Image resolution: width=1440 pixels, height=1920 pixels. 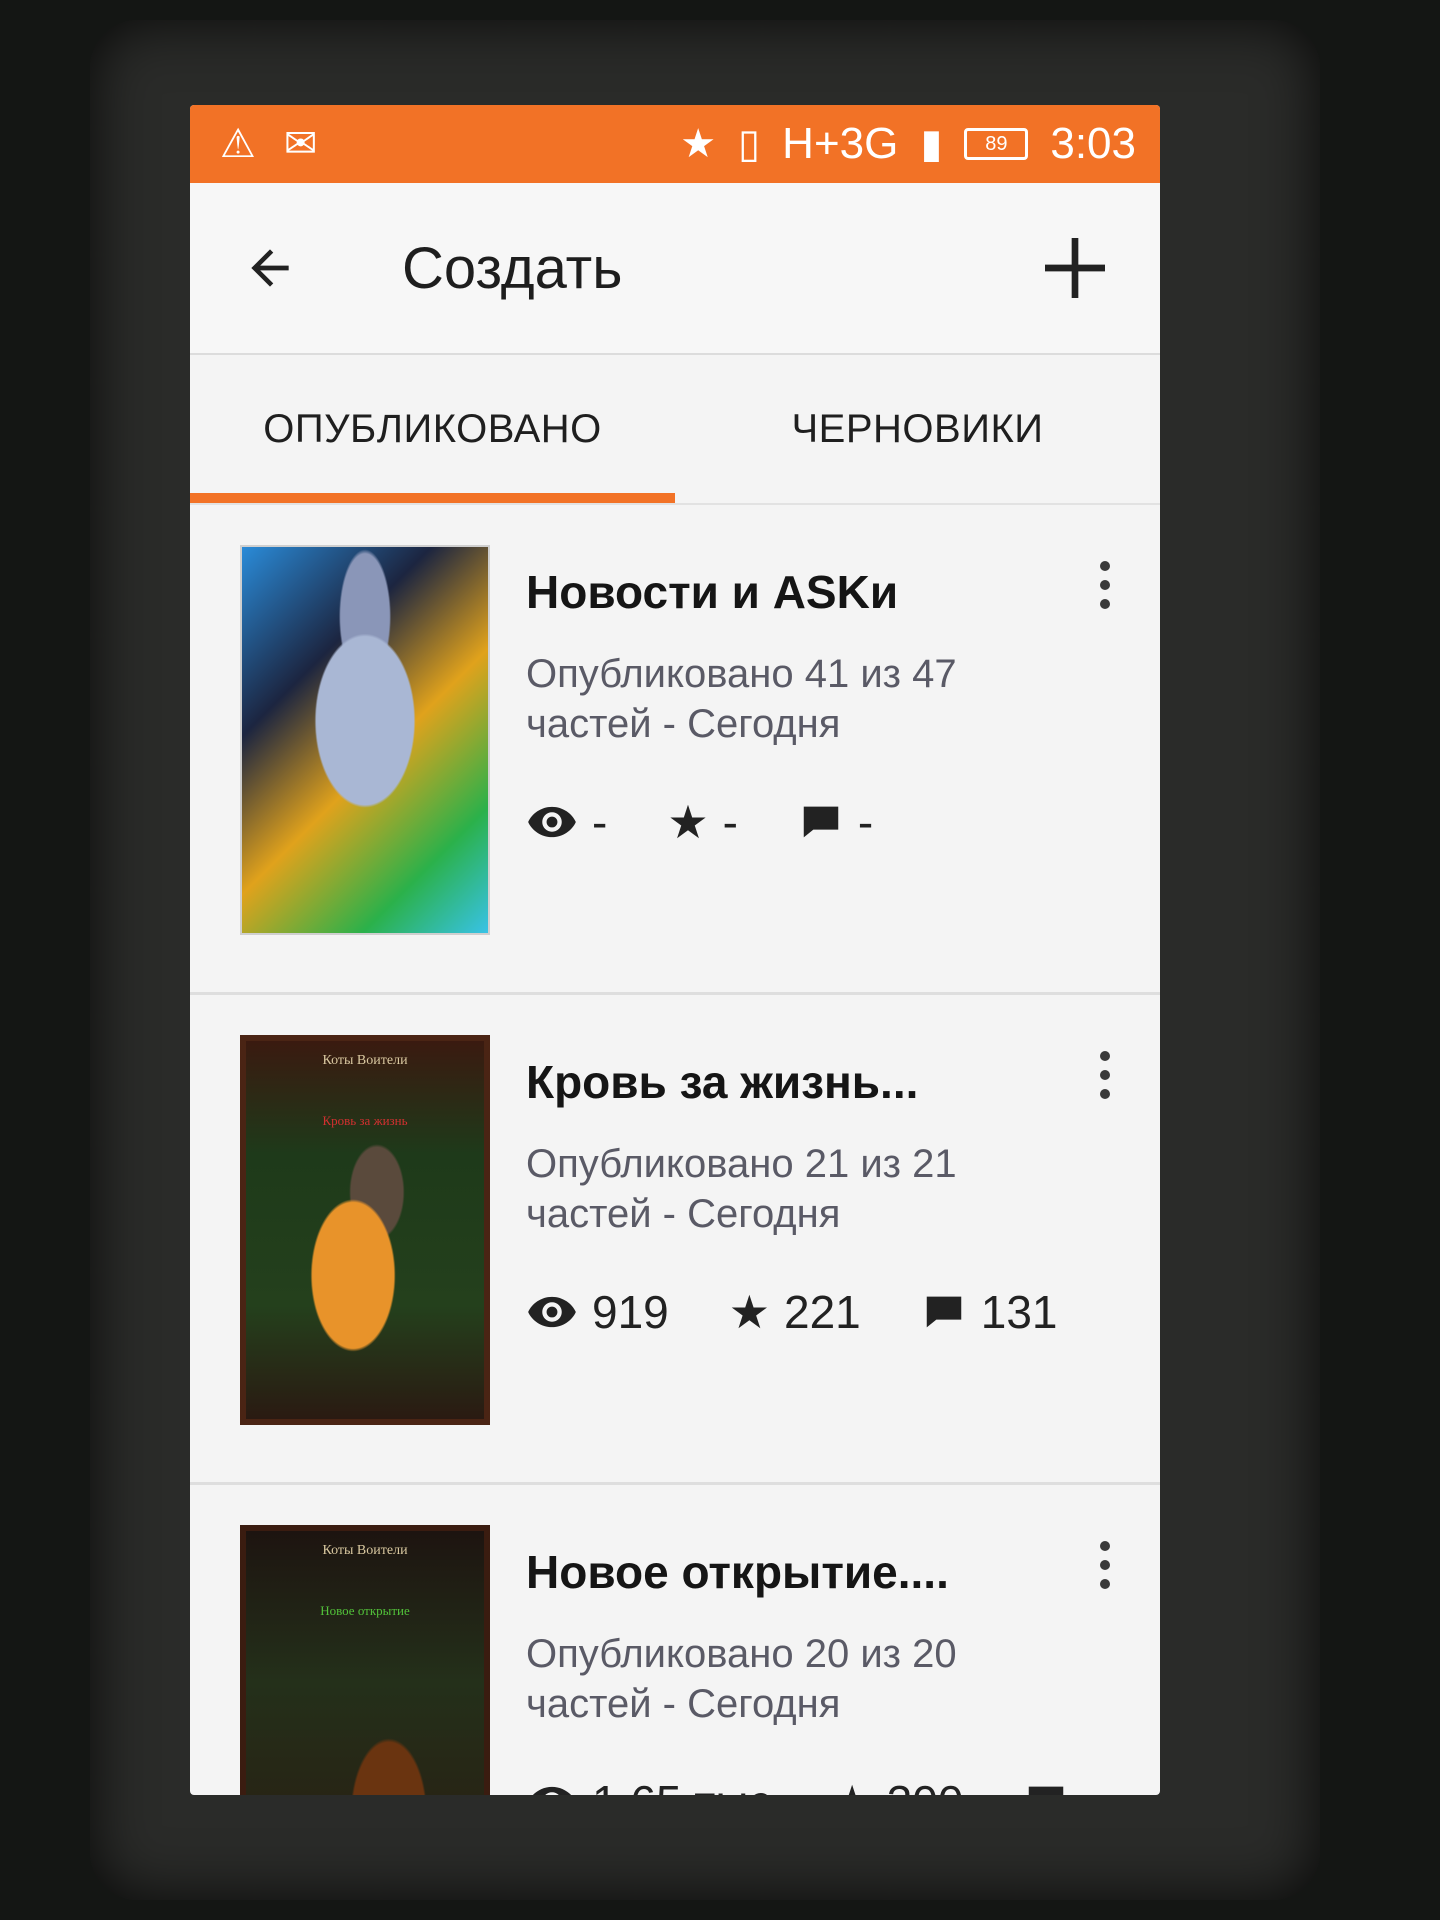 What do you see at coordinates (681, 1785) in the screenshot?
I see `views-count: 1,65 тыс` at bounding box center [681, 1785].